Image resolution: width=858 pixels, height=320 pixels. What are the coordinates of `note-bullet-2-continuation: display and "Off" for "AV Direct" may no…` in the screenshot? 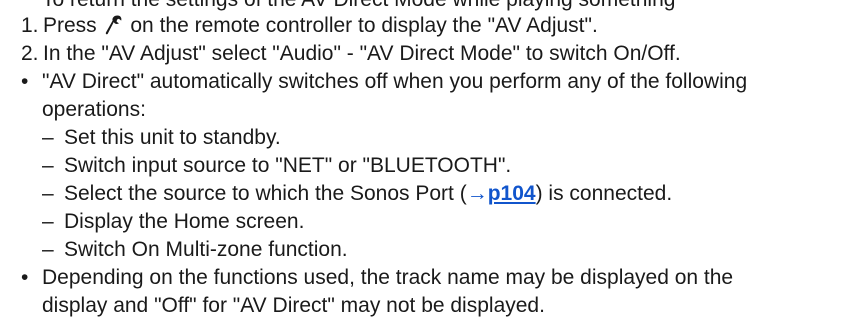 It's located at (293, 306).